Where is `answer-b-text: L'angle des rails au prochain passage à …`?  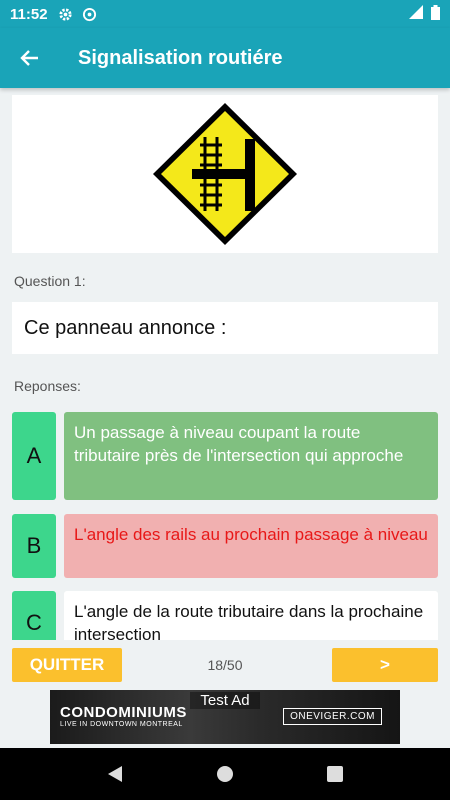
answer-b-text: L'angle des rails au prochain passage à … is located at coordinates (251, 546).